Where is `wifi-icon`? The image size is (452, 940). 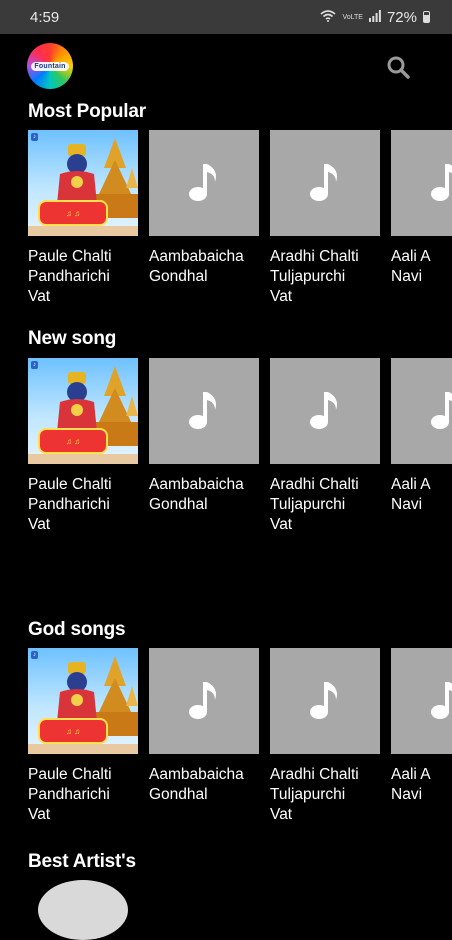 wifi-icon is located at coordinates (328, 17).